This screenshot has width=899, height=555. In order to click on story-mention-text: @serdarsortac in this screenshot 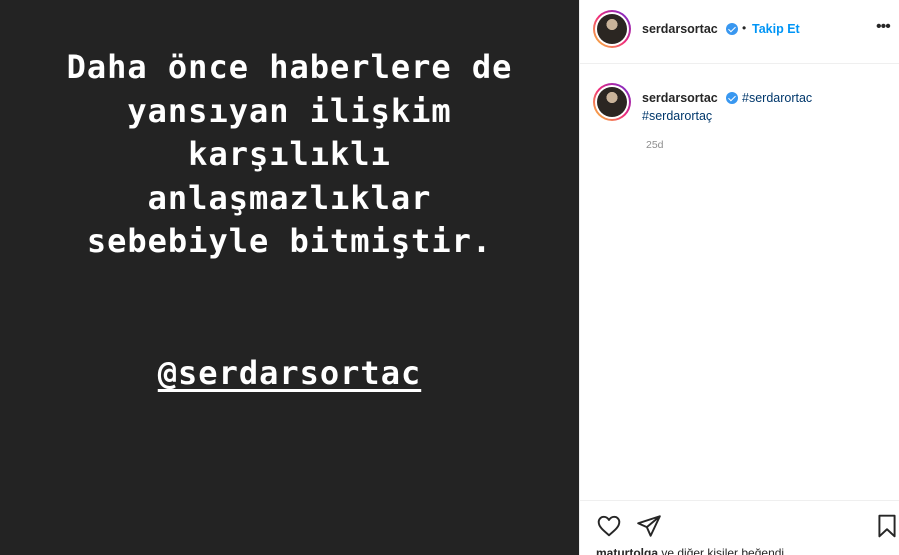, I will do `click(289, 373)`.